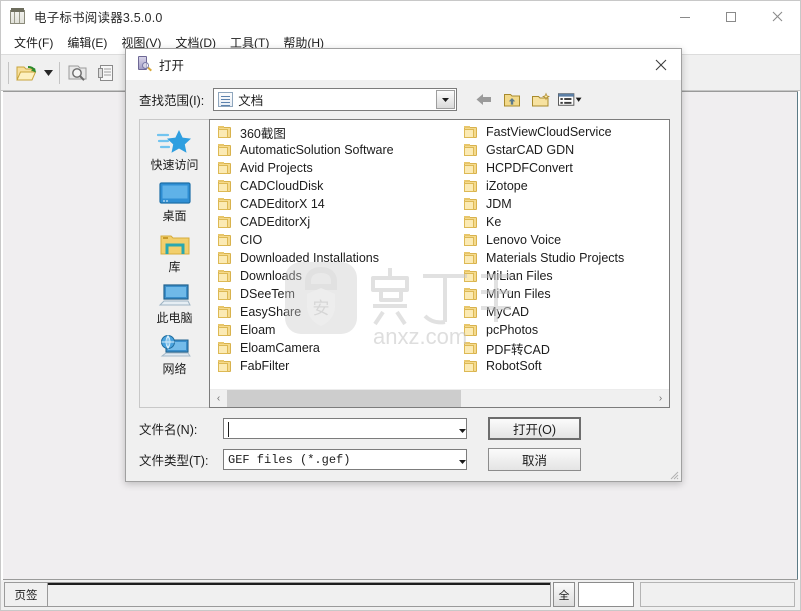 The image size is (801, 611). I want to click on views-button, so click(570, 100).